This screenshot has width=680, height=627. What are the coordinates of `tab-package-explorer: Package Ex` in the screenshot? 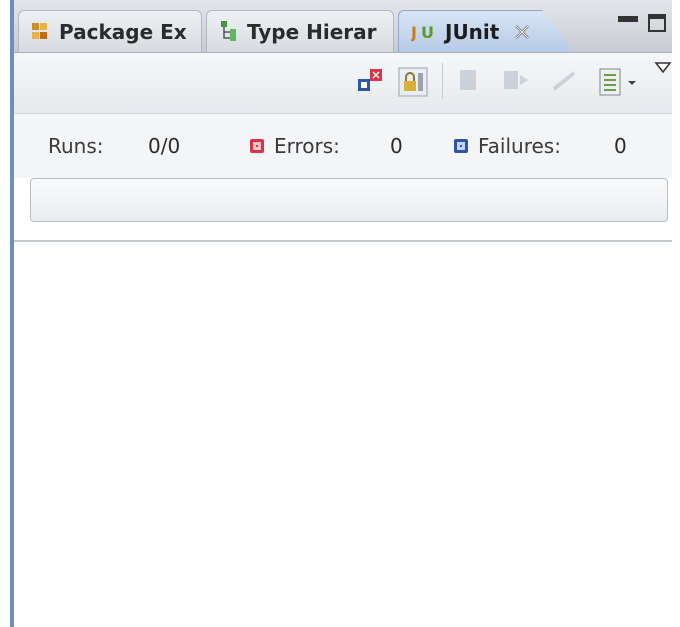 It's located at (110, 31).